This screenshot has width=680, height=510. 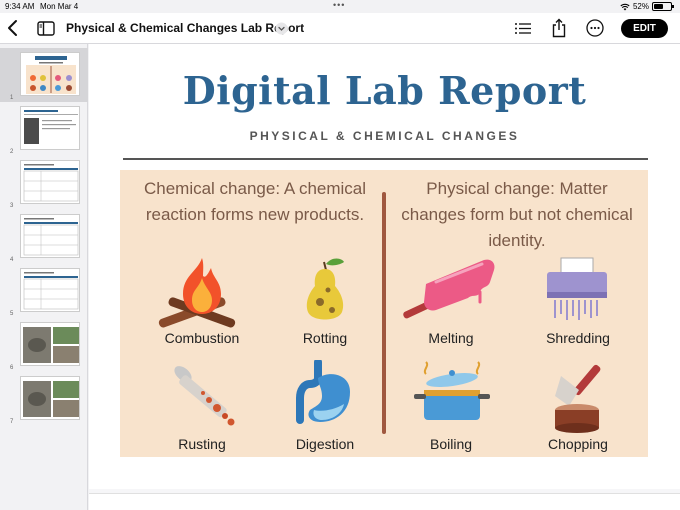 I want to click on rotting-item: Rotting, so click(x=325, y=304).